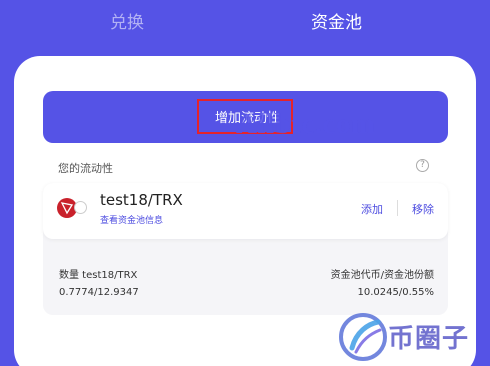 This screenshot has height=366, width=490. Describe the element at coordinates (382, 275) in the screenshot. I see `share-label: 资金池代币/资金池份额` at that location.